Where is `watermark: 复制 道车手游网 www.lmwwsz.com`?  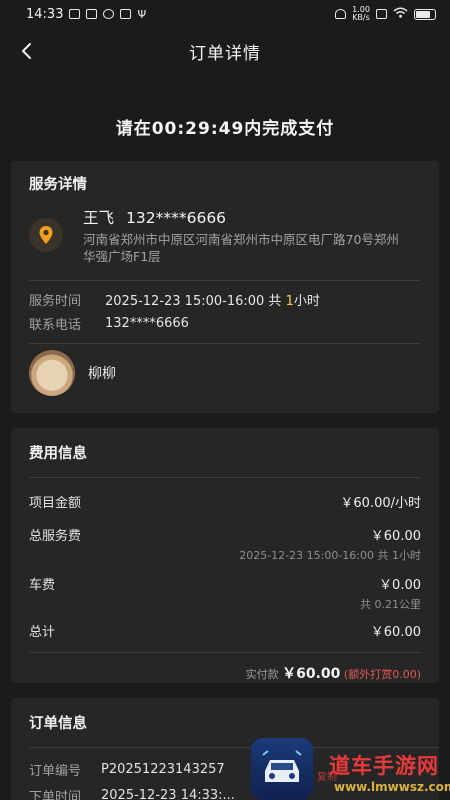
watermark: 复制 道车手游网 www.lmwwsz.com is located at coordinates (349, 767).